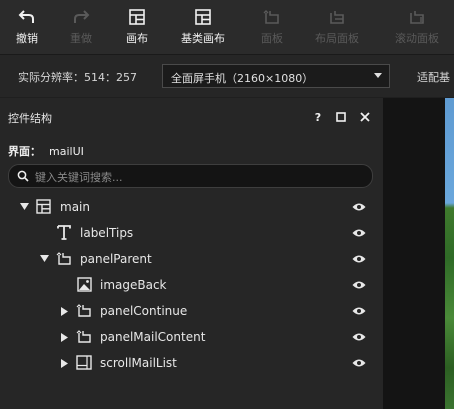 This screenshot has height=409, width=454. I want to click on maximize-button, so click(341, 117).